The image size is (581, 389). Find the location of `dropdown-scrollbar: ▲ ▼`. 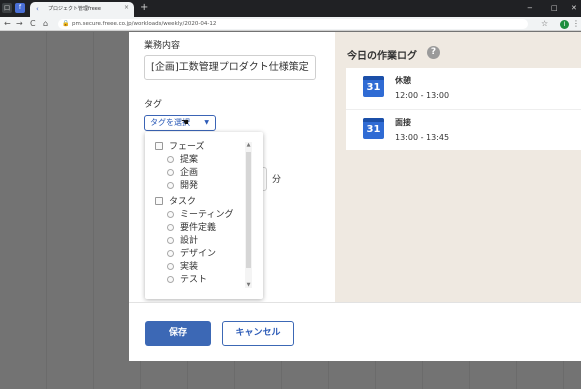

dropdown-scrollbar: ▲ ▼ is located at coordinates (248, 215).